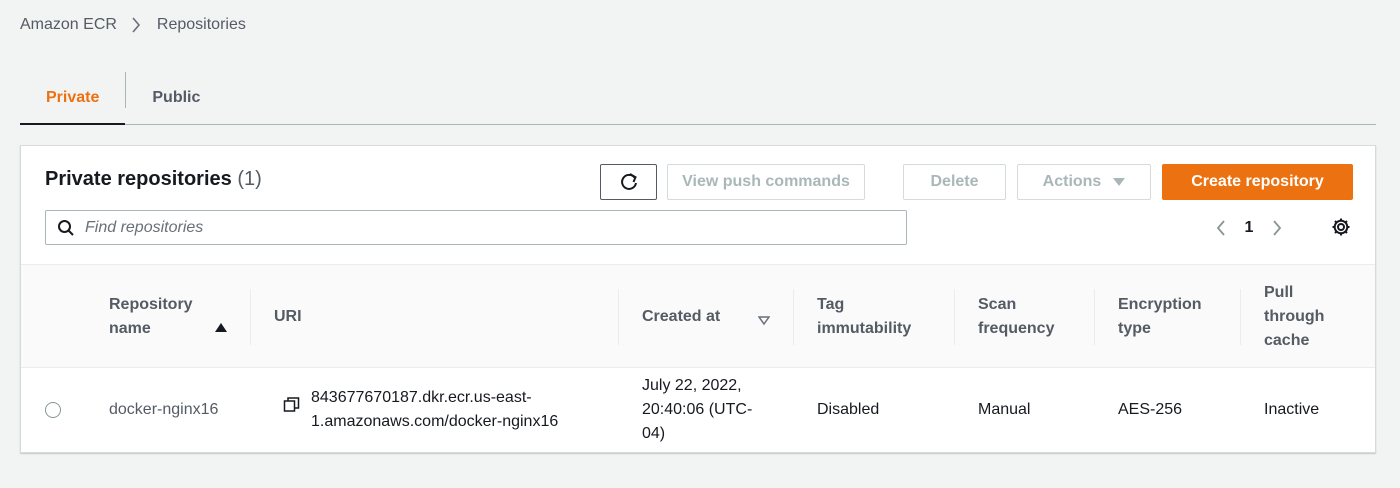 This screenshot has width=1400, height=488. Describe the element at coordinates (136, 25) in the screenshot. I see `chevron-right-icon` at that location.